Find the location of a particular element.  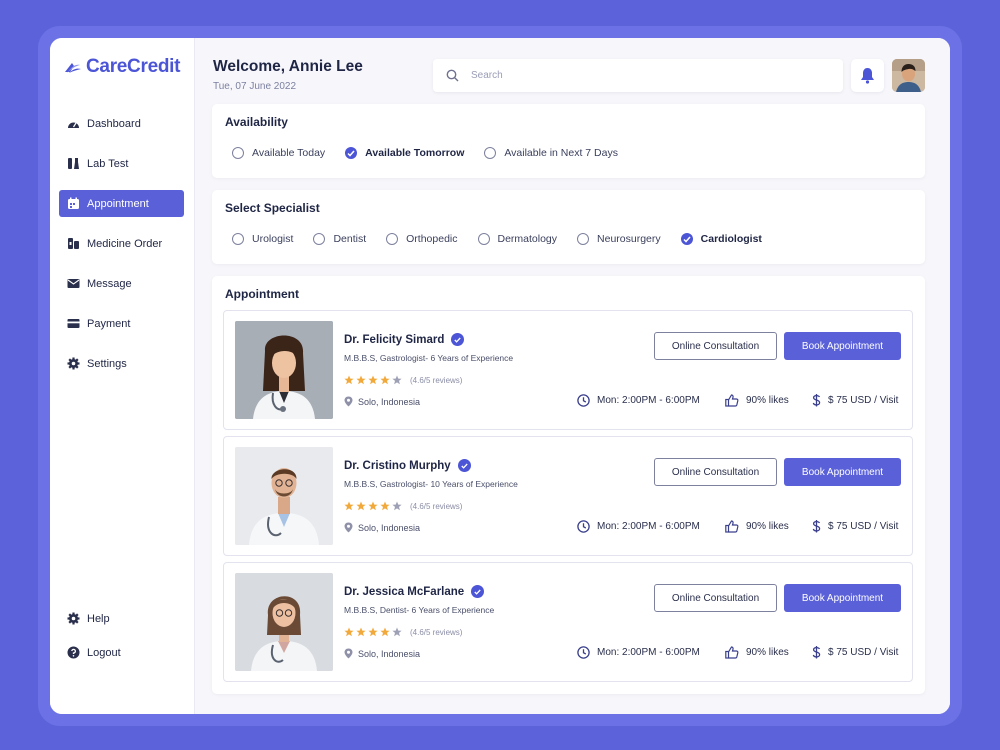

notifications-button is located at coordinates (867, 75).